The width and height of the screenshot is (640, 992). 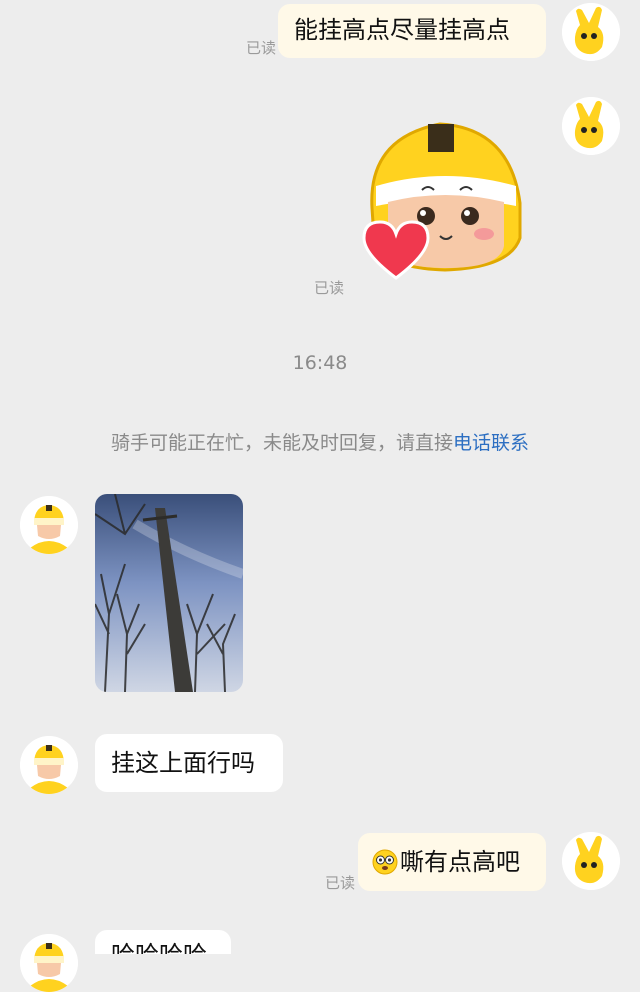 I want to click on message-bubble-received: 哈哈哈哈, so click(x=163, y=942).